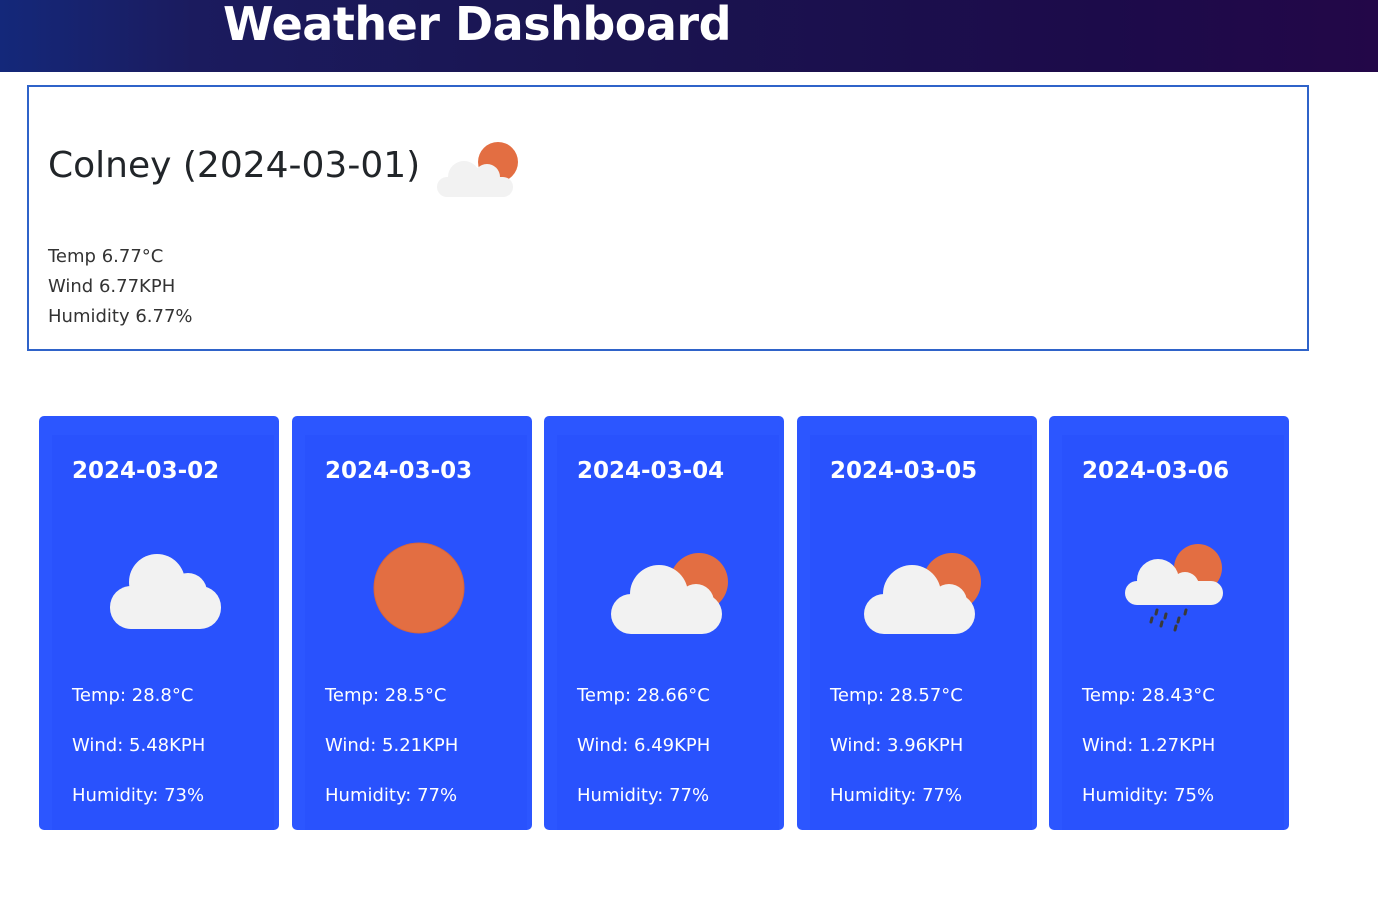  What do you see at coordinates (904, 471) in the screenshot?
I see `forecast-date: 2024-03-05` at bounding box center [904, 471].